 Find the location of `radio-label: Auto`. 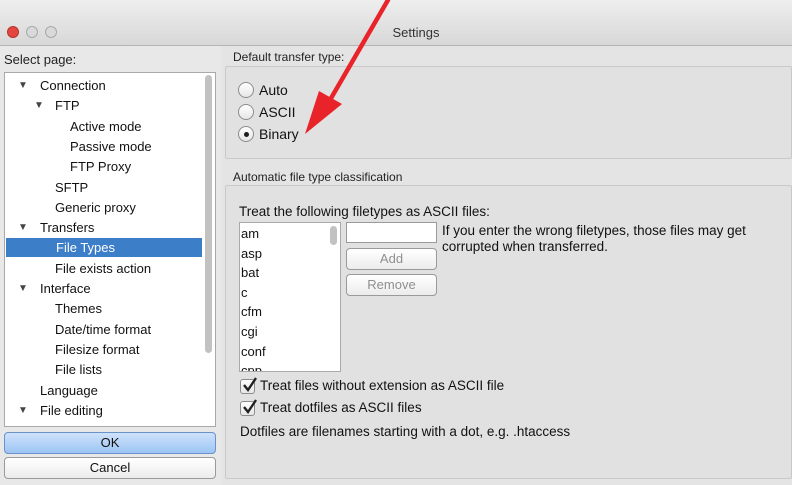

radio-label: Auto is located at coordinates (273, 90).